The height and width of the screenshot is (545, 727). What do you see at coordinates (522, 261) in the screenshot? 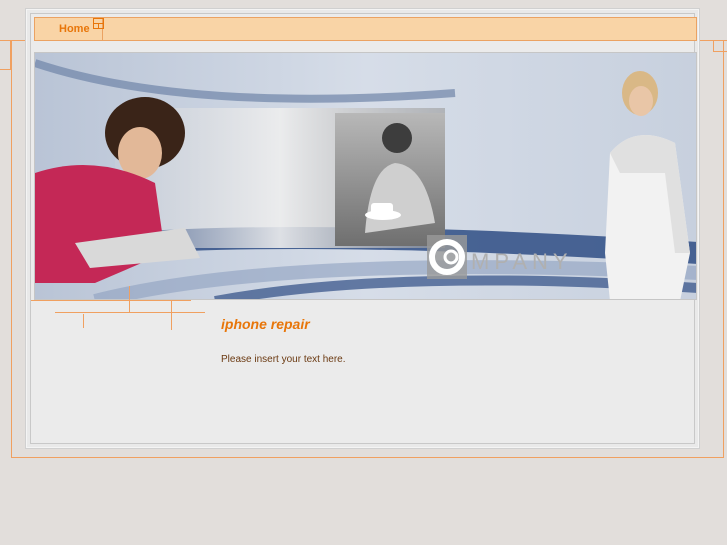
I see `banner-logo-text: MPANY` at bounding box center [522, 261].